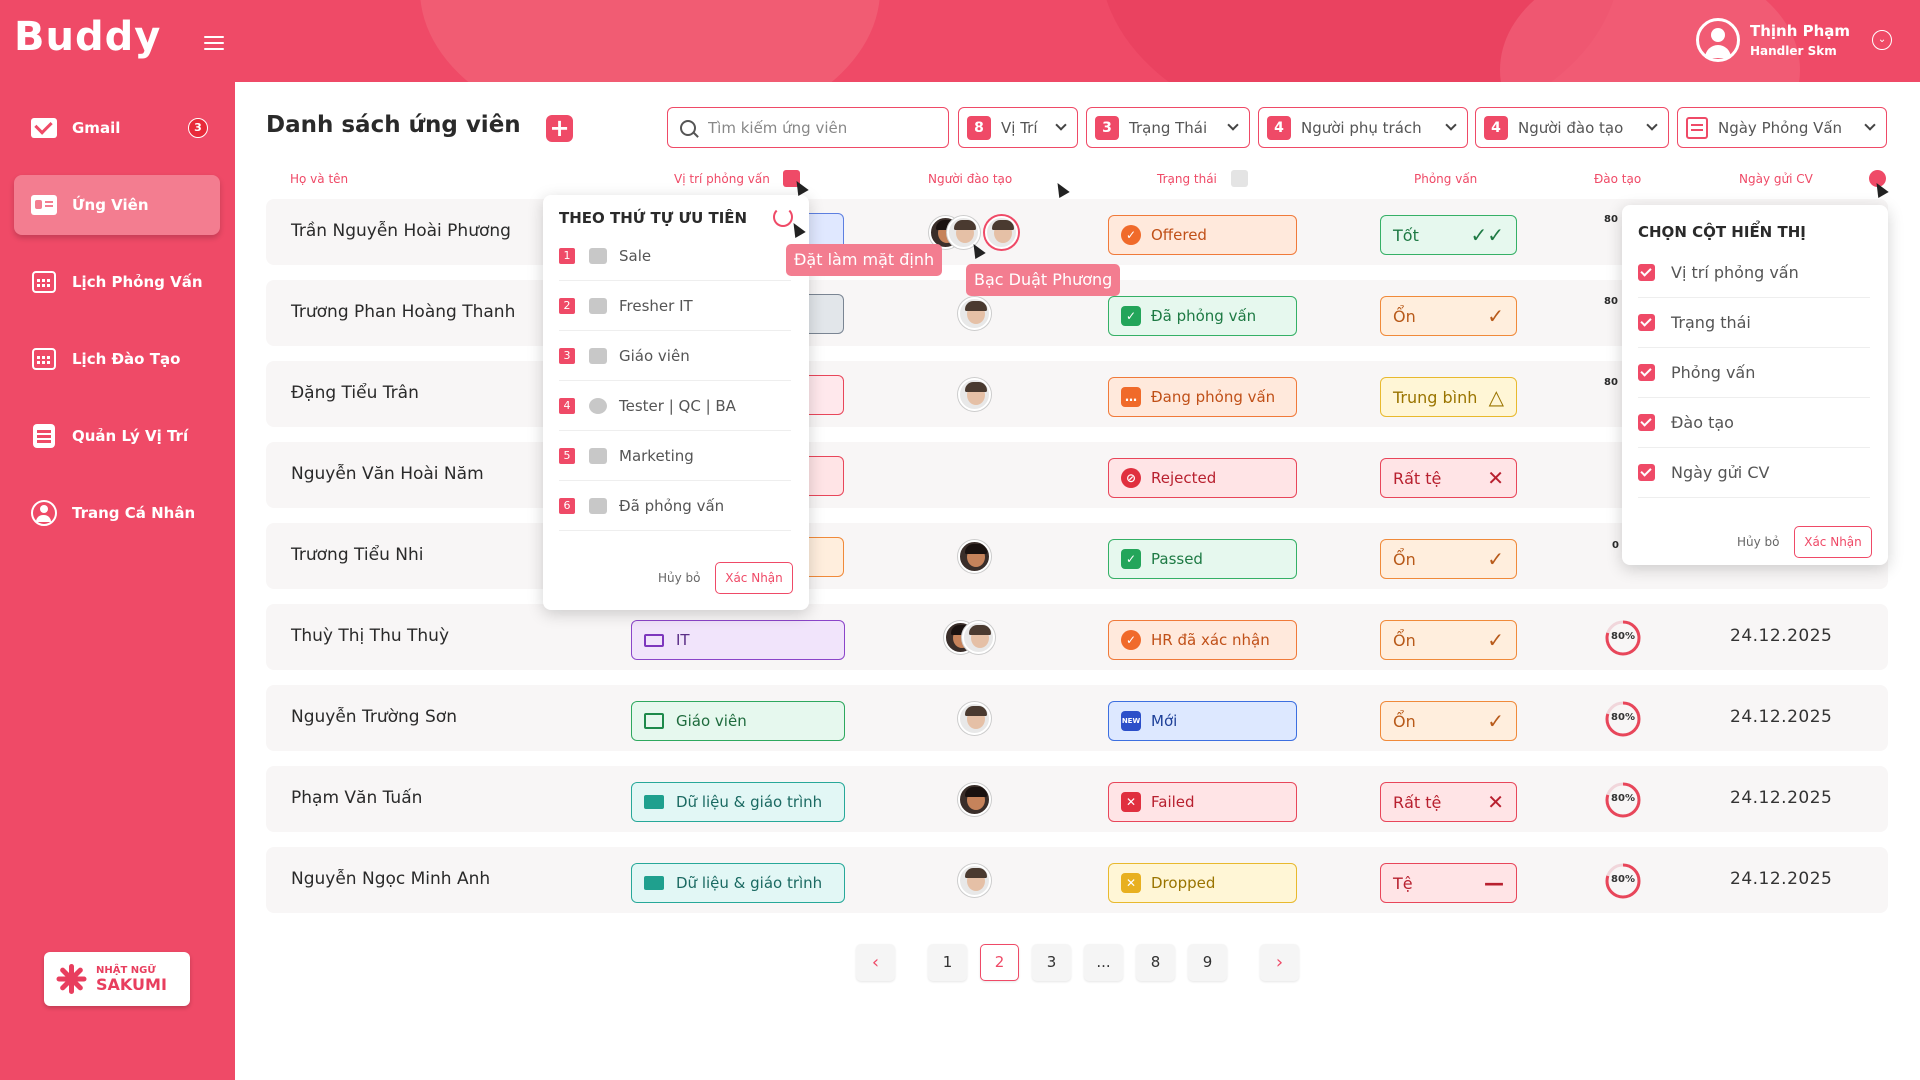 The height and width of the screenshot is (1080, 1920). I want to click on chevron-down-icon, so click(1061, 125).